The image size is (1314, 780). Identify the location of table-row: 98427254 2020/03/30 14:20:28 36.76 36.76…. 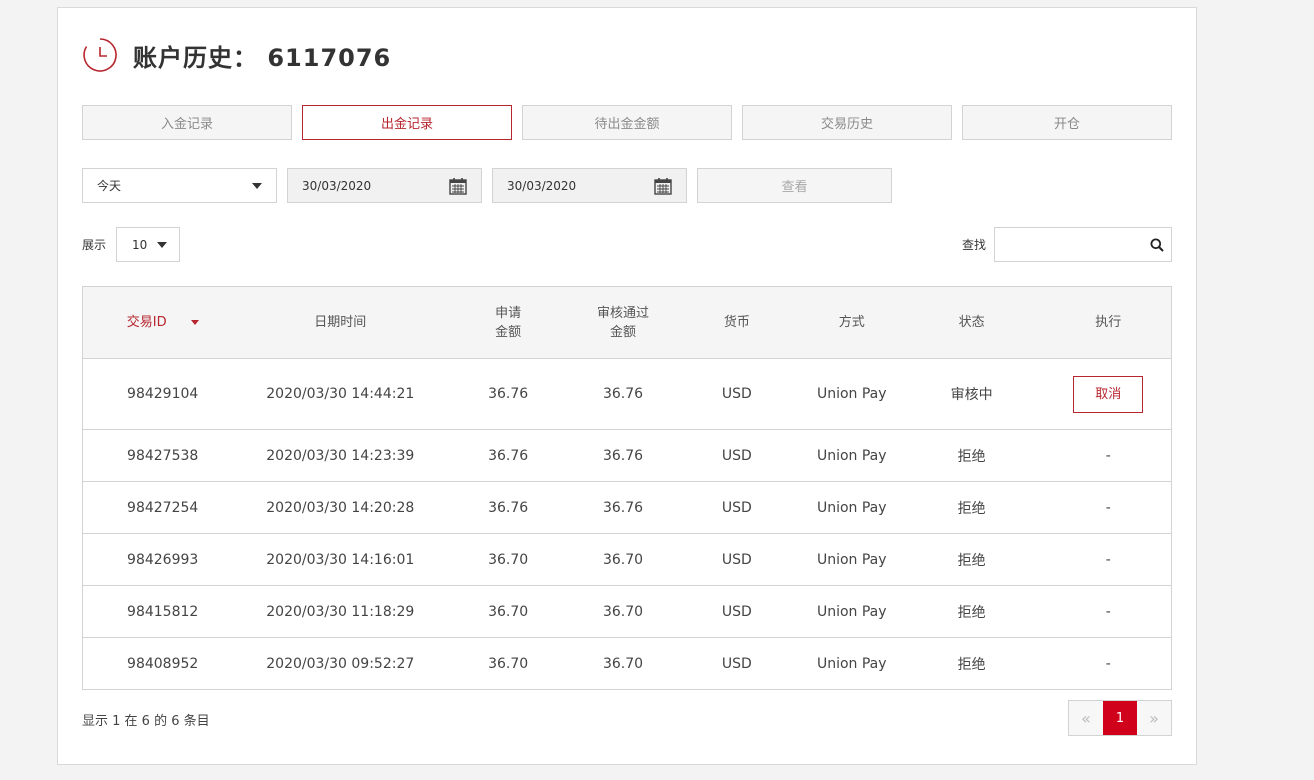
(627, 507).